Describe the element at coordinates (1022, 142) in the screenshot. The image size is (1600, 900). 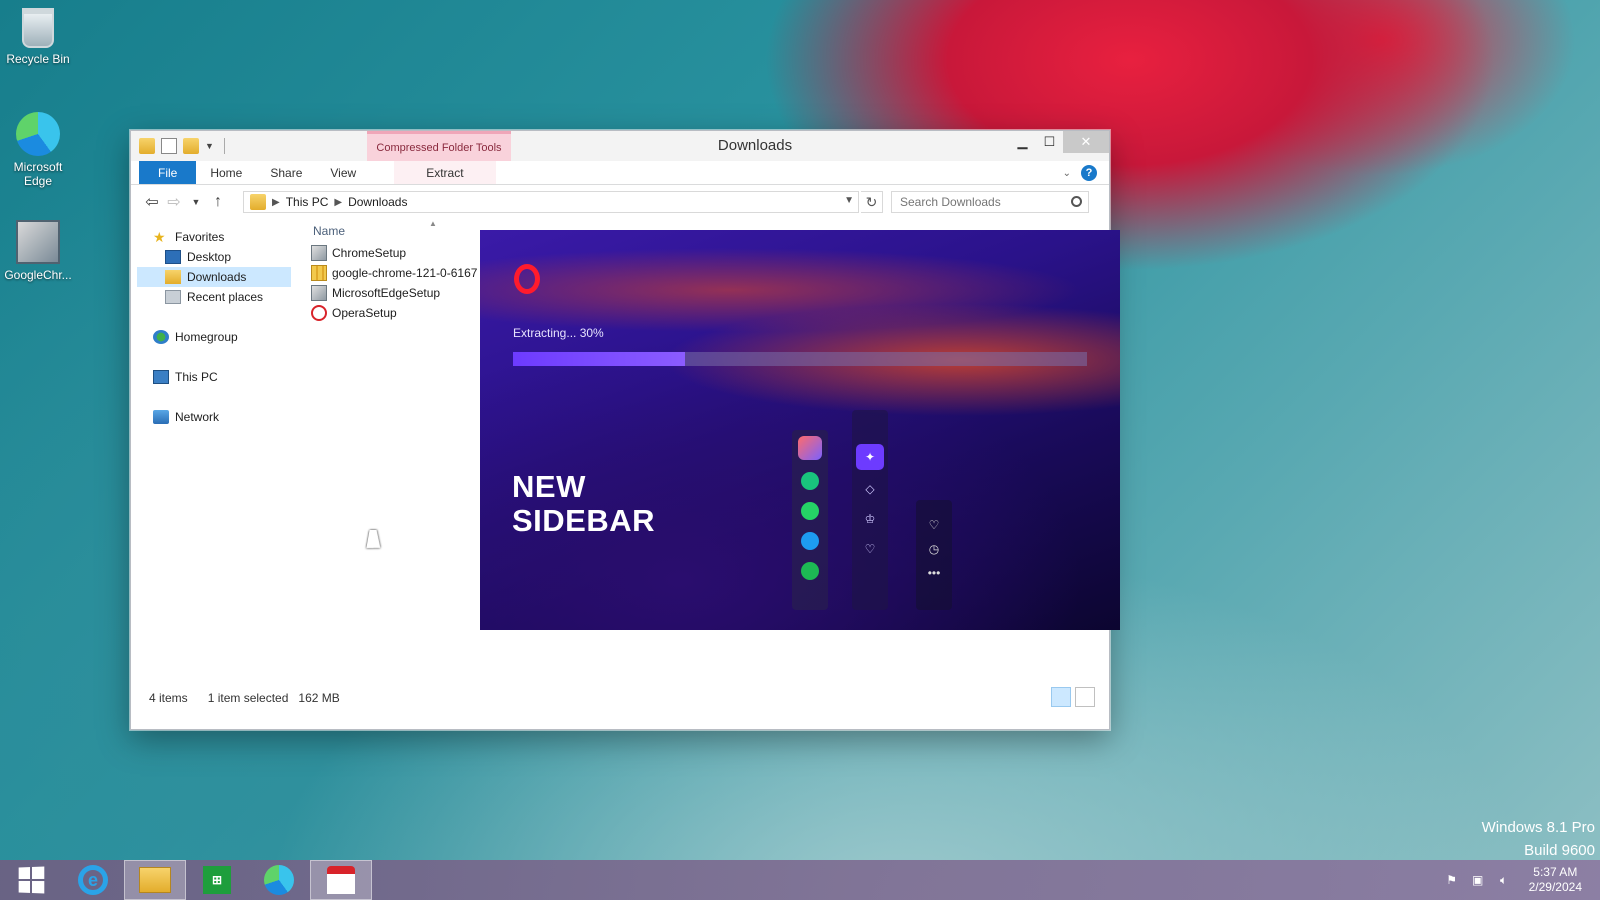
I see `minimize-button: ▁` at that location.